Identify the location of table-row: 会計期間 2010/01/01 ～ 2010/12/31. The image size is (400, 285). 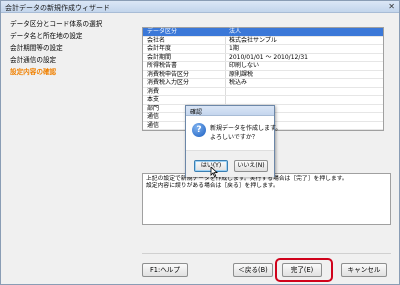
(263, 57).